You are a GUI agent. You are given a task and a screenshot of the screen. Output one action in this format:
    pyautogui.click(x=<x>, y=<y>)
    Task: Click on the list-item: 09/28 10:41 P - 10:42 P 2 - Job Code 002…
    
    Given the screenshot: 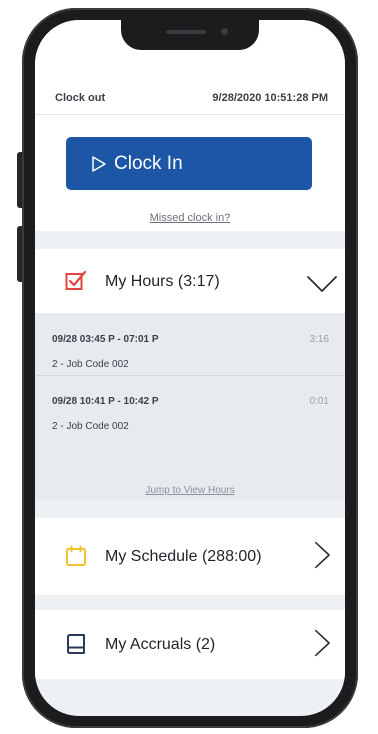 What is the action you would take?
    pyautogui.click(x=190, y=407)
    